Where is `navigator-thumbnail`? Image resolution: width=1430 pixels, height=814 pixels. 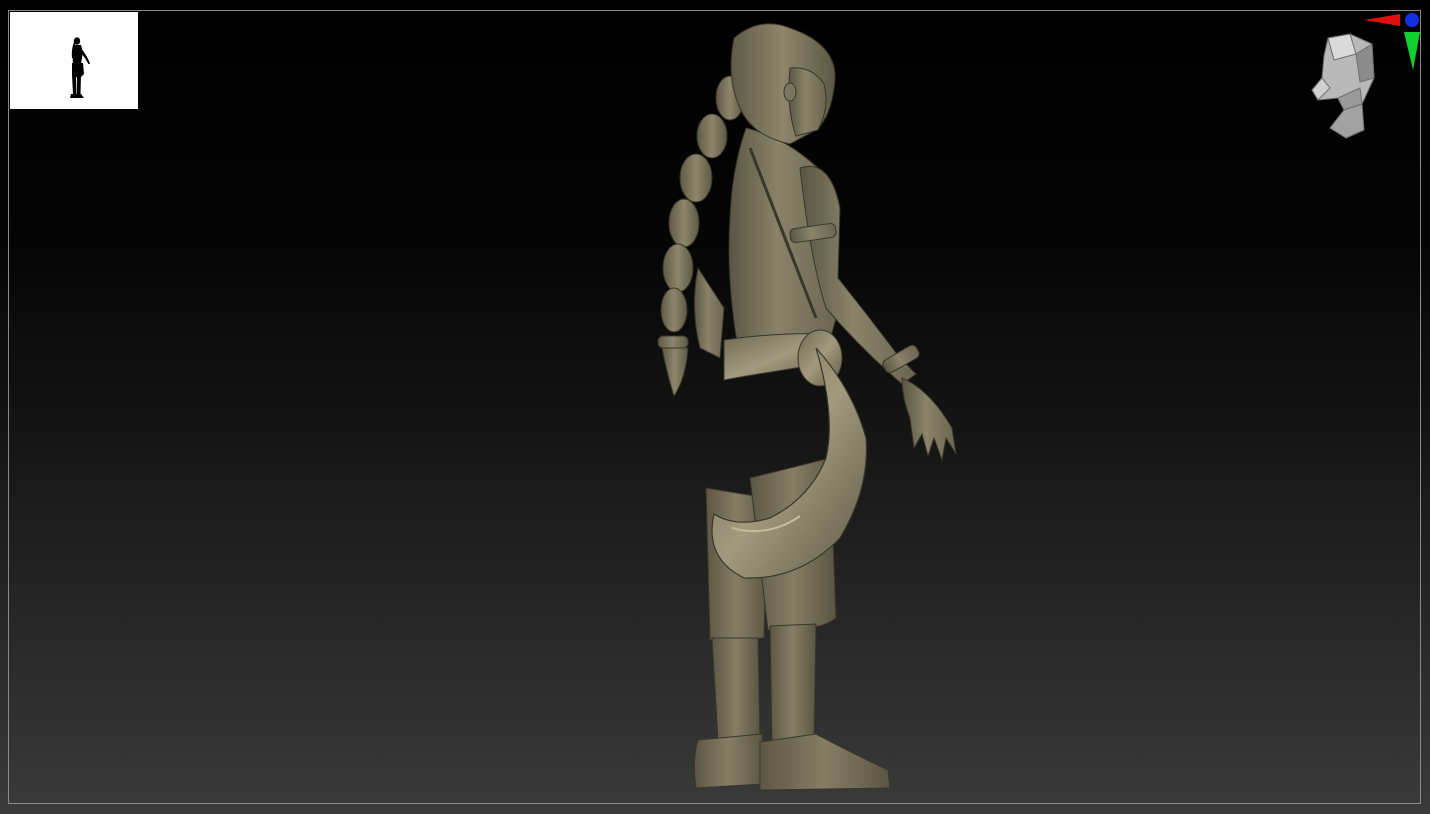 navigator-thumbnail is located at coordinates (74, 60).